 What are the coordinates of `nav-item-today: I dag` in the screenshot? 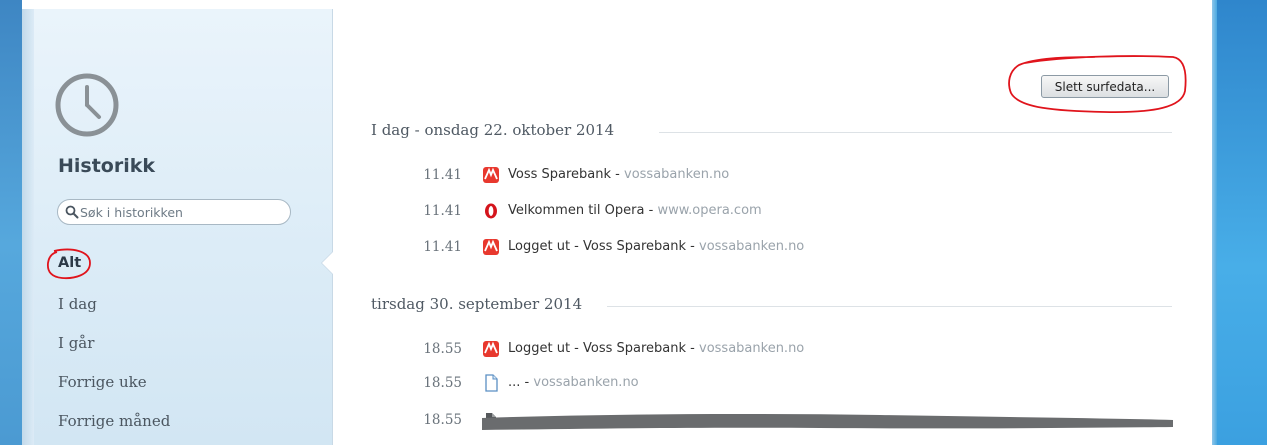 It's located at (77, 304).